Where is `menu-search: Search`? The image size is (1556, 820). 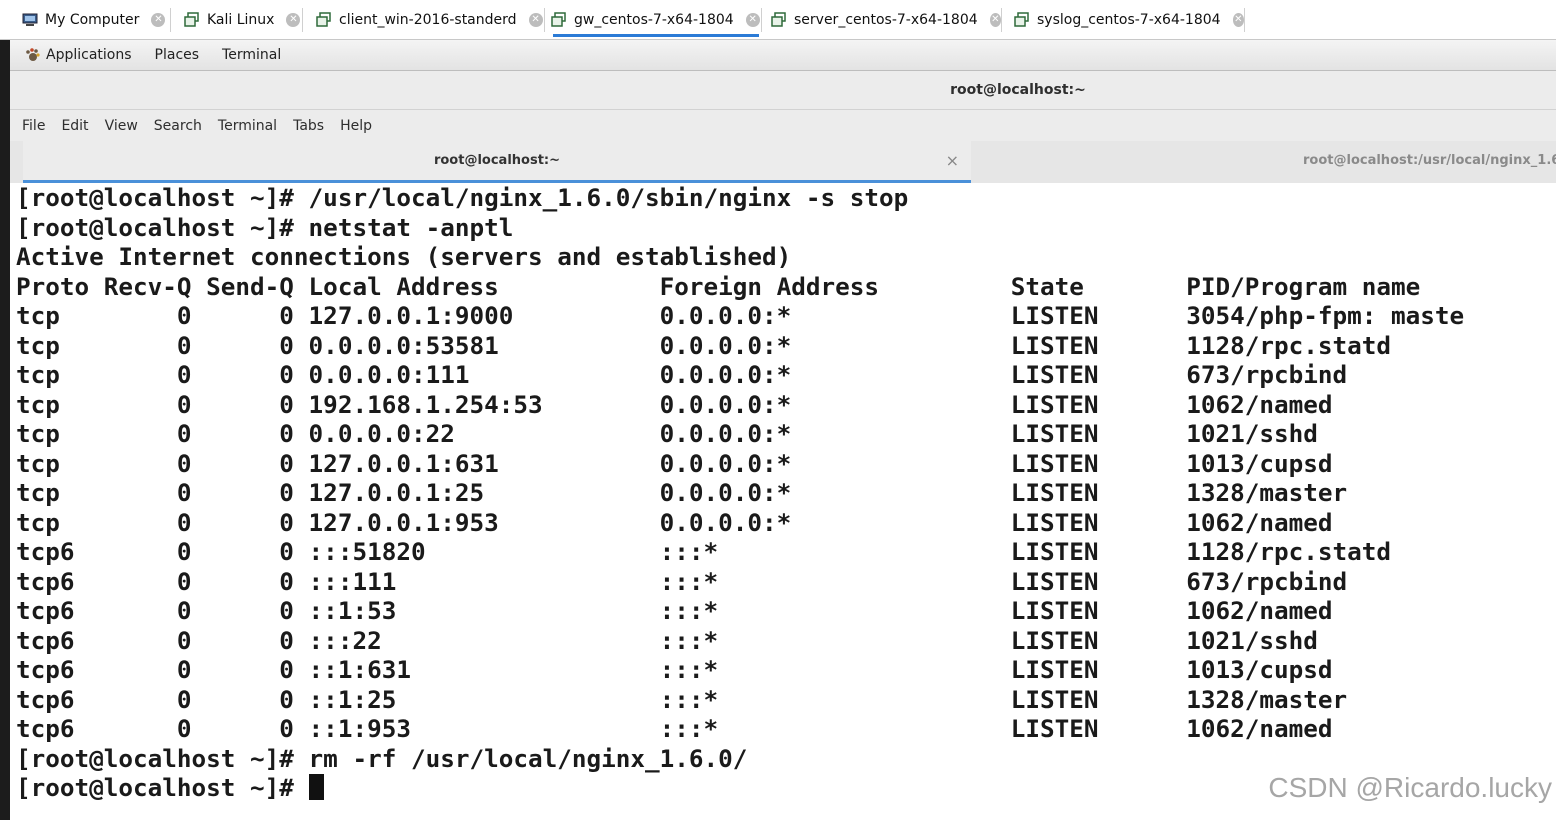
menu-search: Search is located at coordinates (178, 126).